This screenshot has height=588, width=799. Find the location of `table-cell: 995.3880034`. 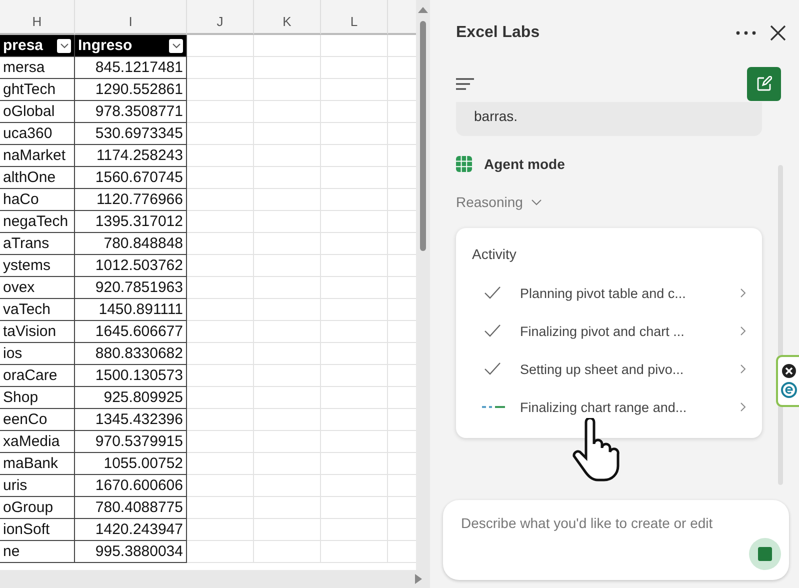

table-cell: 995.3880034 is located at coordinates (131, 552).